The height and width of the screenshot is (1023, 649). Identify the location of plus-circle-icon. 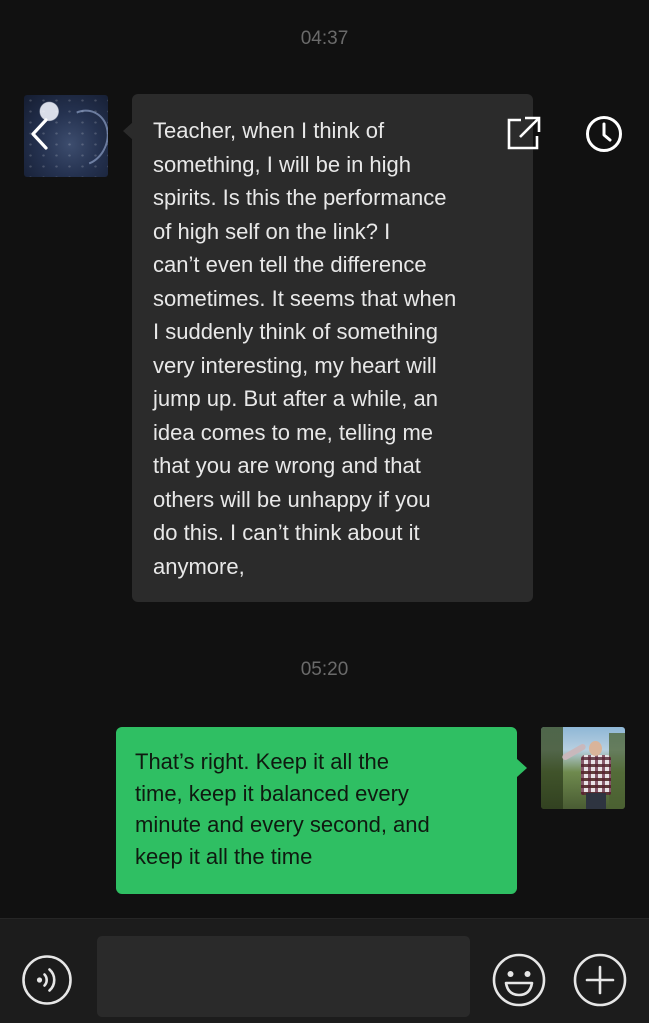
(600, 980).